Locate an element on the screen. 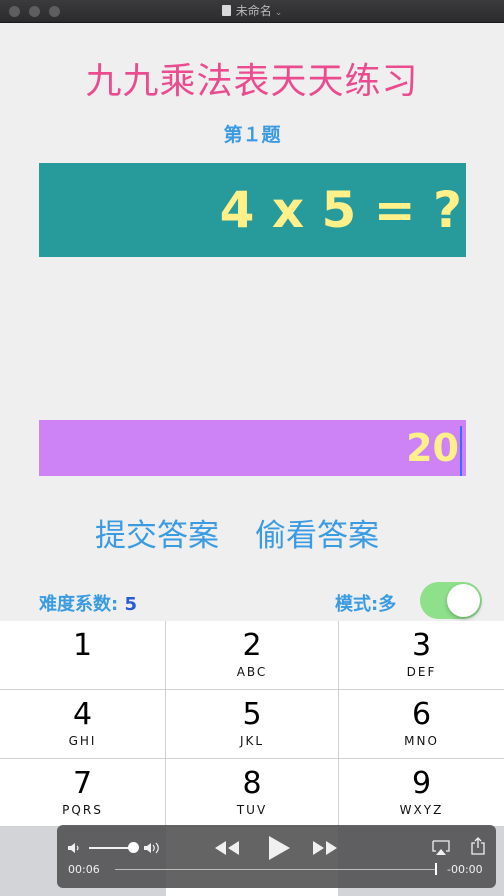 This screenshot has width=504, height=896. volume-knob is located at coordinates (133, 847).